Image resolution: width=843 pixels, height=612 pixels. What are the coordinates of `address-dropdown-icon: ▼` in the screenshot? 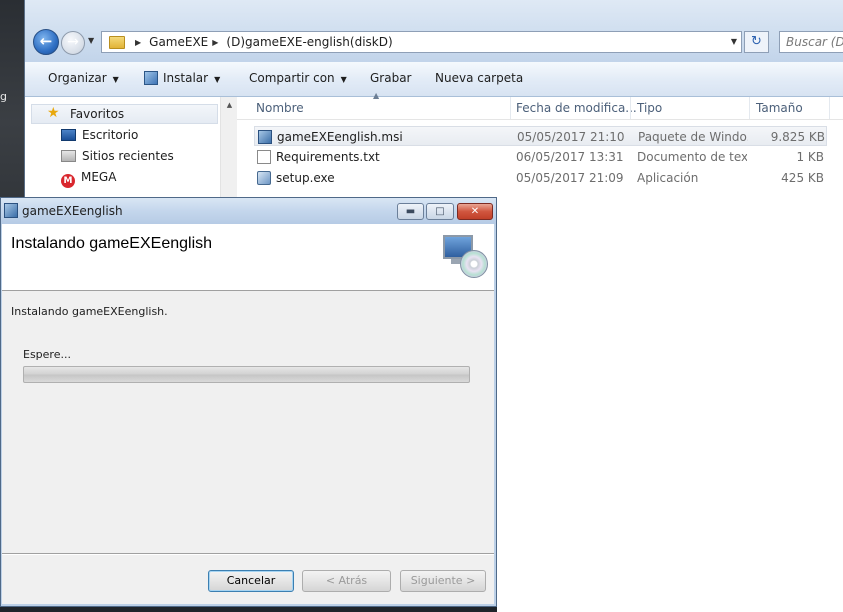 It's located at (734, 41).